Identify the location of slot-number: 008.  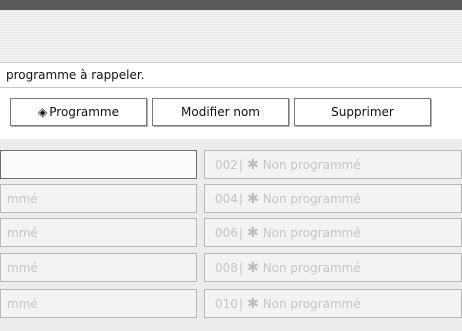
(226, 267).